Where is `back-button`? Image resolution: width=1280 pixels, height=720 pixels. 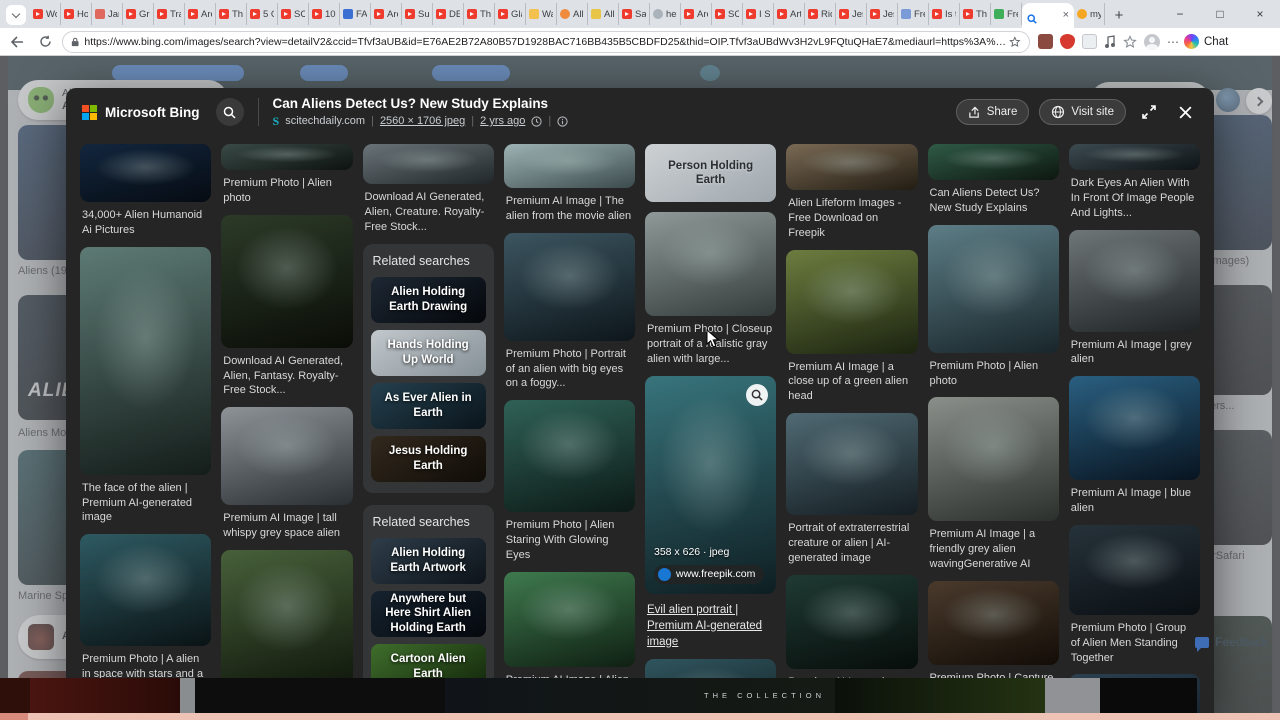 back-button is located at coordinates (17, 42).